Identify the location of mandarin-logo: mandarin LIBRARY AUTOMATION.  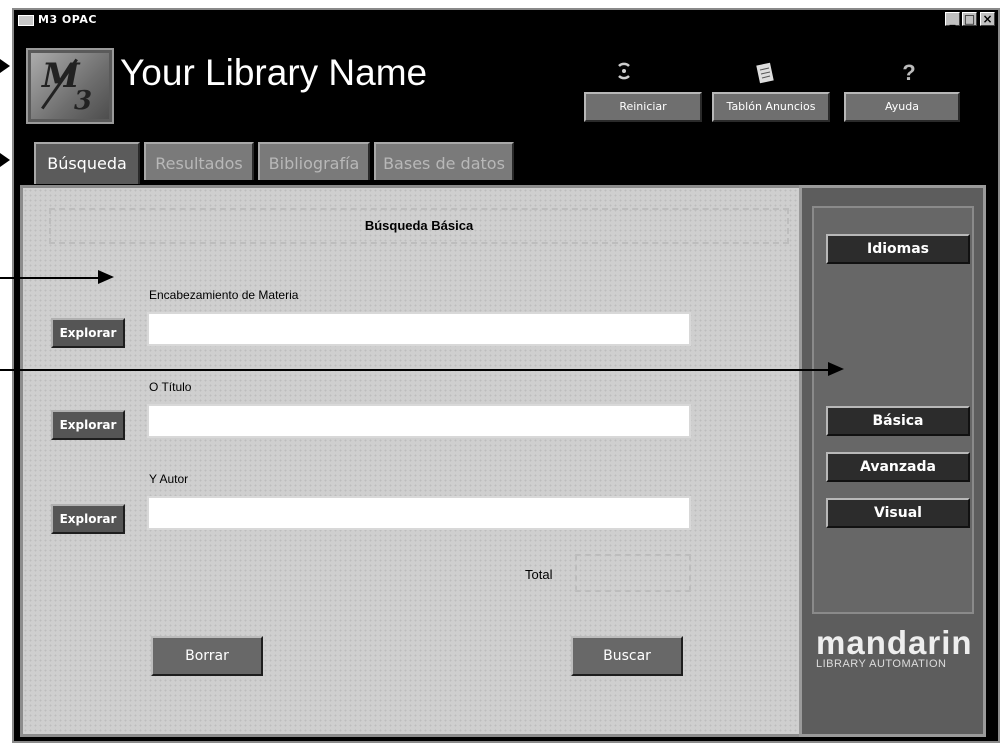
(896, 647).